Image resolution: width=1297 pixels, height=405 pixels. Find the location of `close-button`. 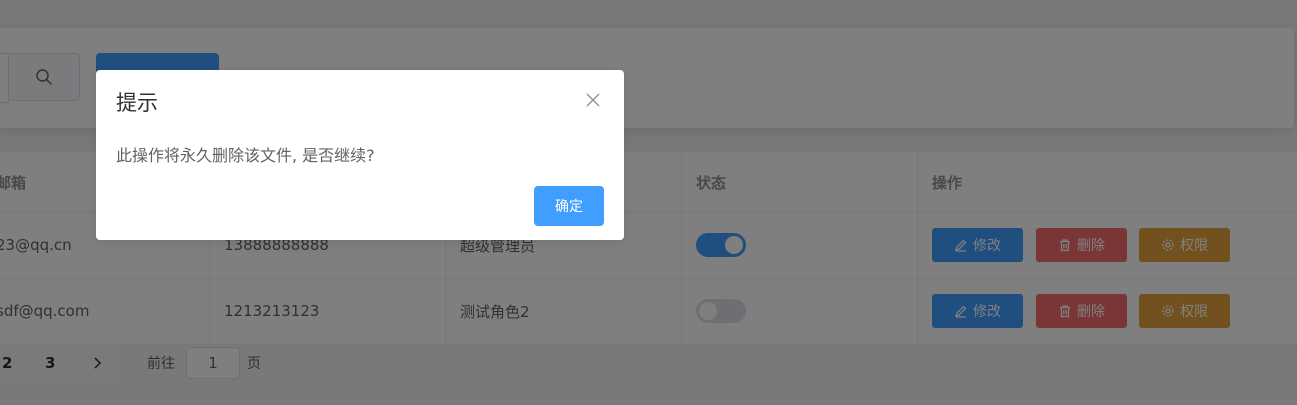

close-button is located at coordinates (593, 100).